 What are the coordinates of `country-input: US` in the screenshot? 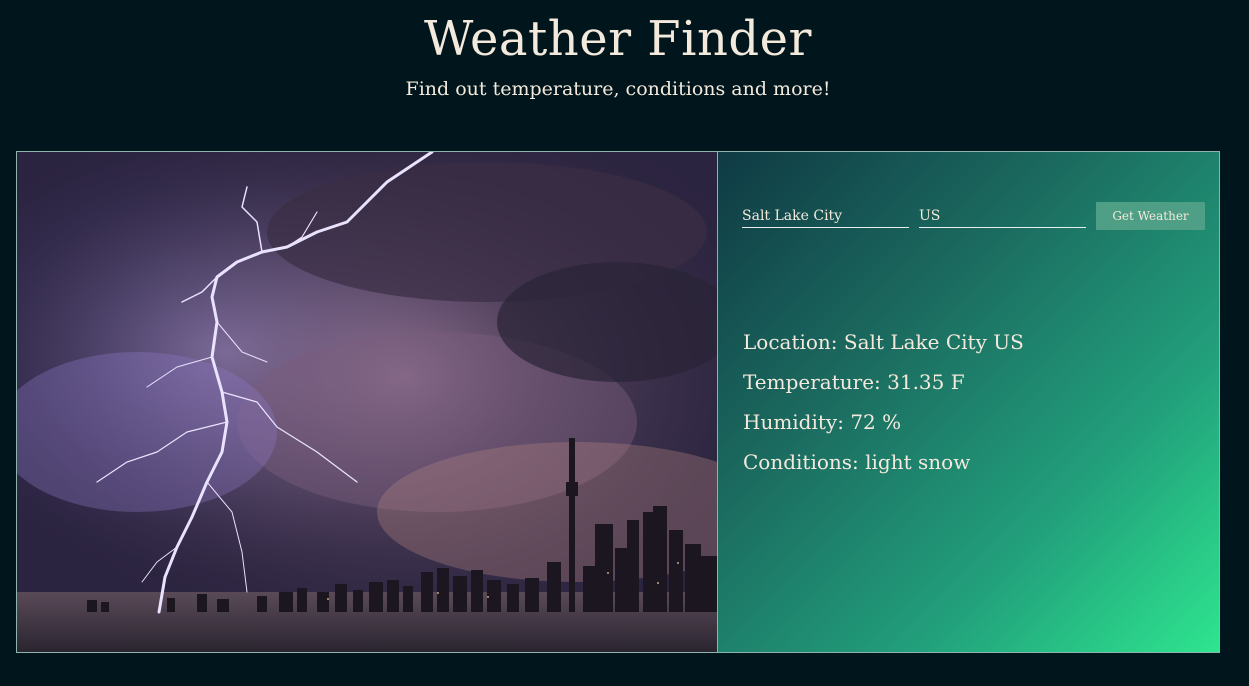 It's located at (1002, 216).